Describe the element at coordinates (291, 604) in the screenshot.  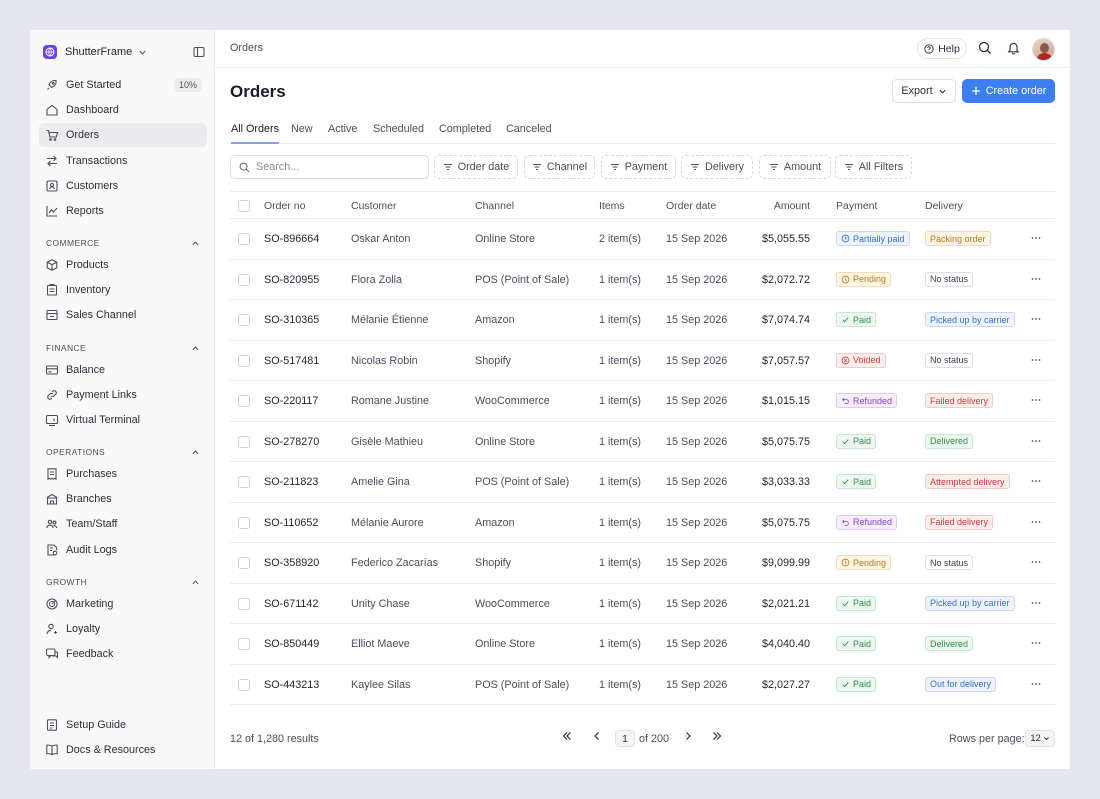
I see `order-number: SO-671142` at that location.